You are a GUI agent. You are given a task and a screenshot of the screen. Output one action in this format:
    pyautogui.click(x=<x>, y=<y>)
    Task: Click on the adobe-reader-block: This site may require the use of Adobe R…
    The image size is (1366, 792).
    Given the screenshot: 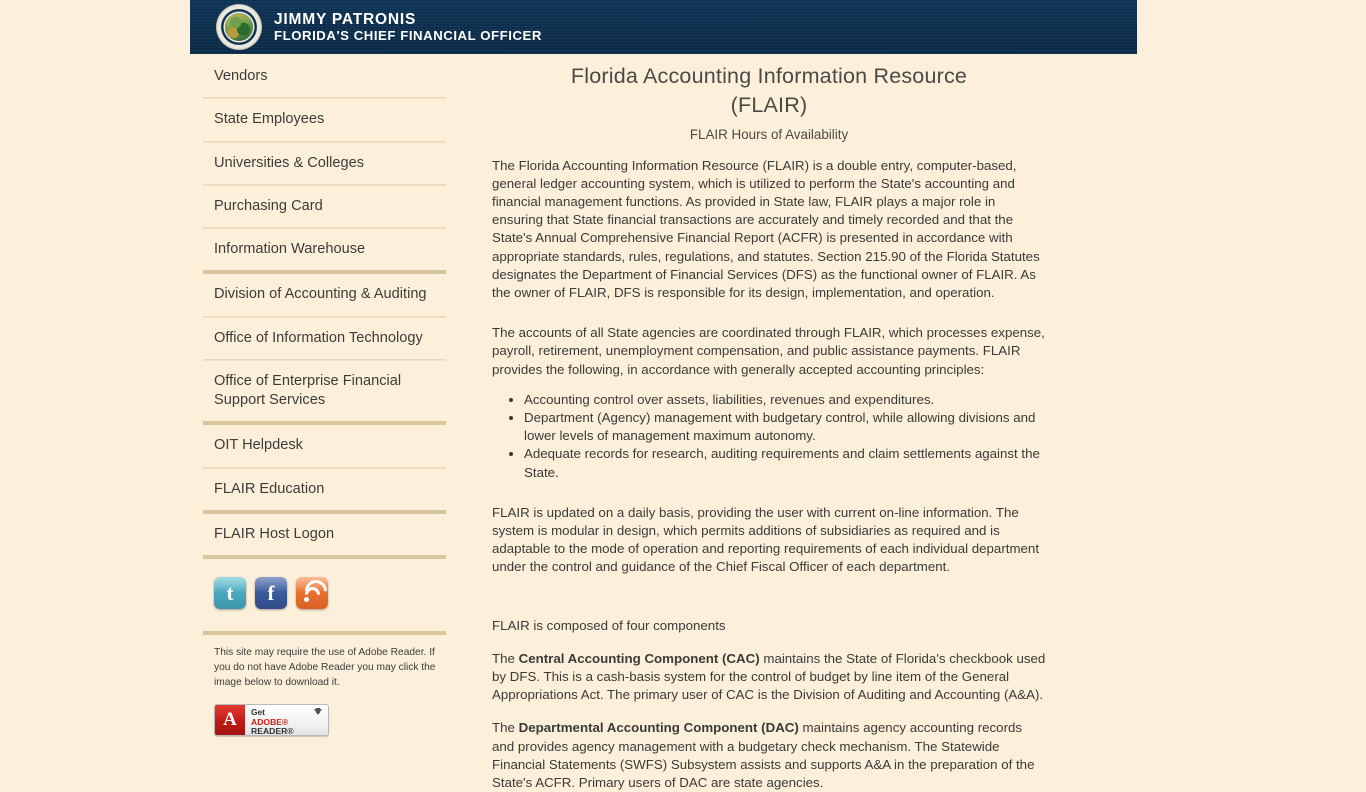 What is the action you would take?
    pyautogui.click(x=324, y=686)
    